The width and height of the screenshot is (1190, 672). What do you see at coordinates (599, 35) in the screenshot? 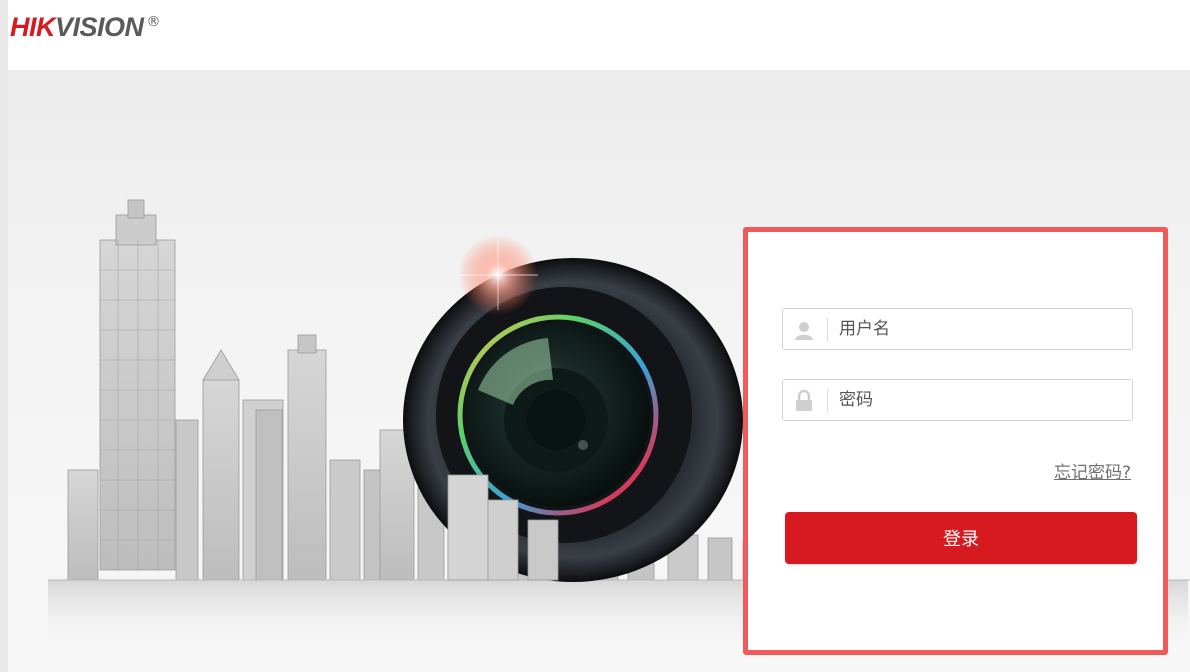
I see `header: HIK VISION ®` at bounding box center [599, 35].